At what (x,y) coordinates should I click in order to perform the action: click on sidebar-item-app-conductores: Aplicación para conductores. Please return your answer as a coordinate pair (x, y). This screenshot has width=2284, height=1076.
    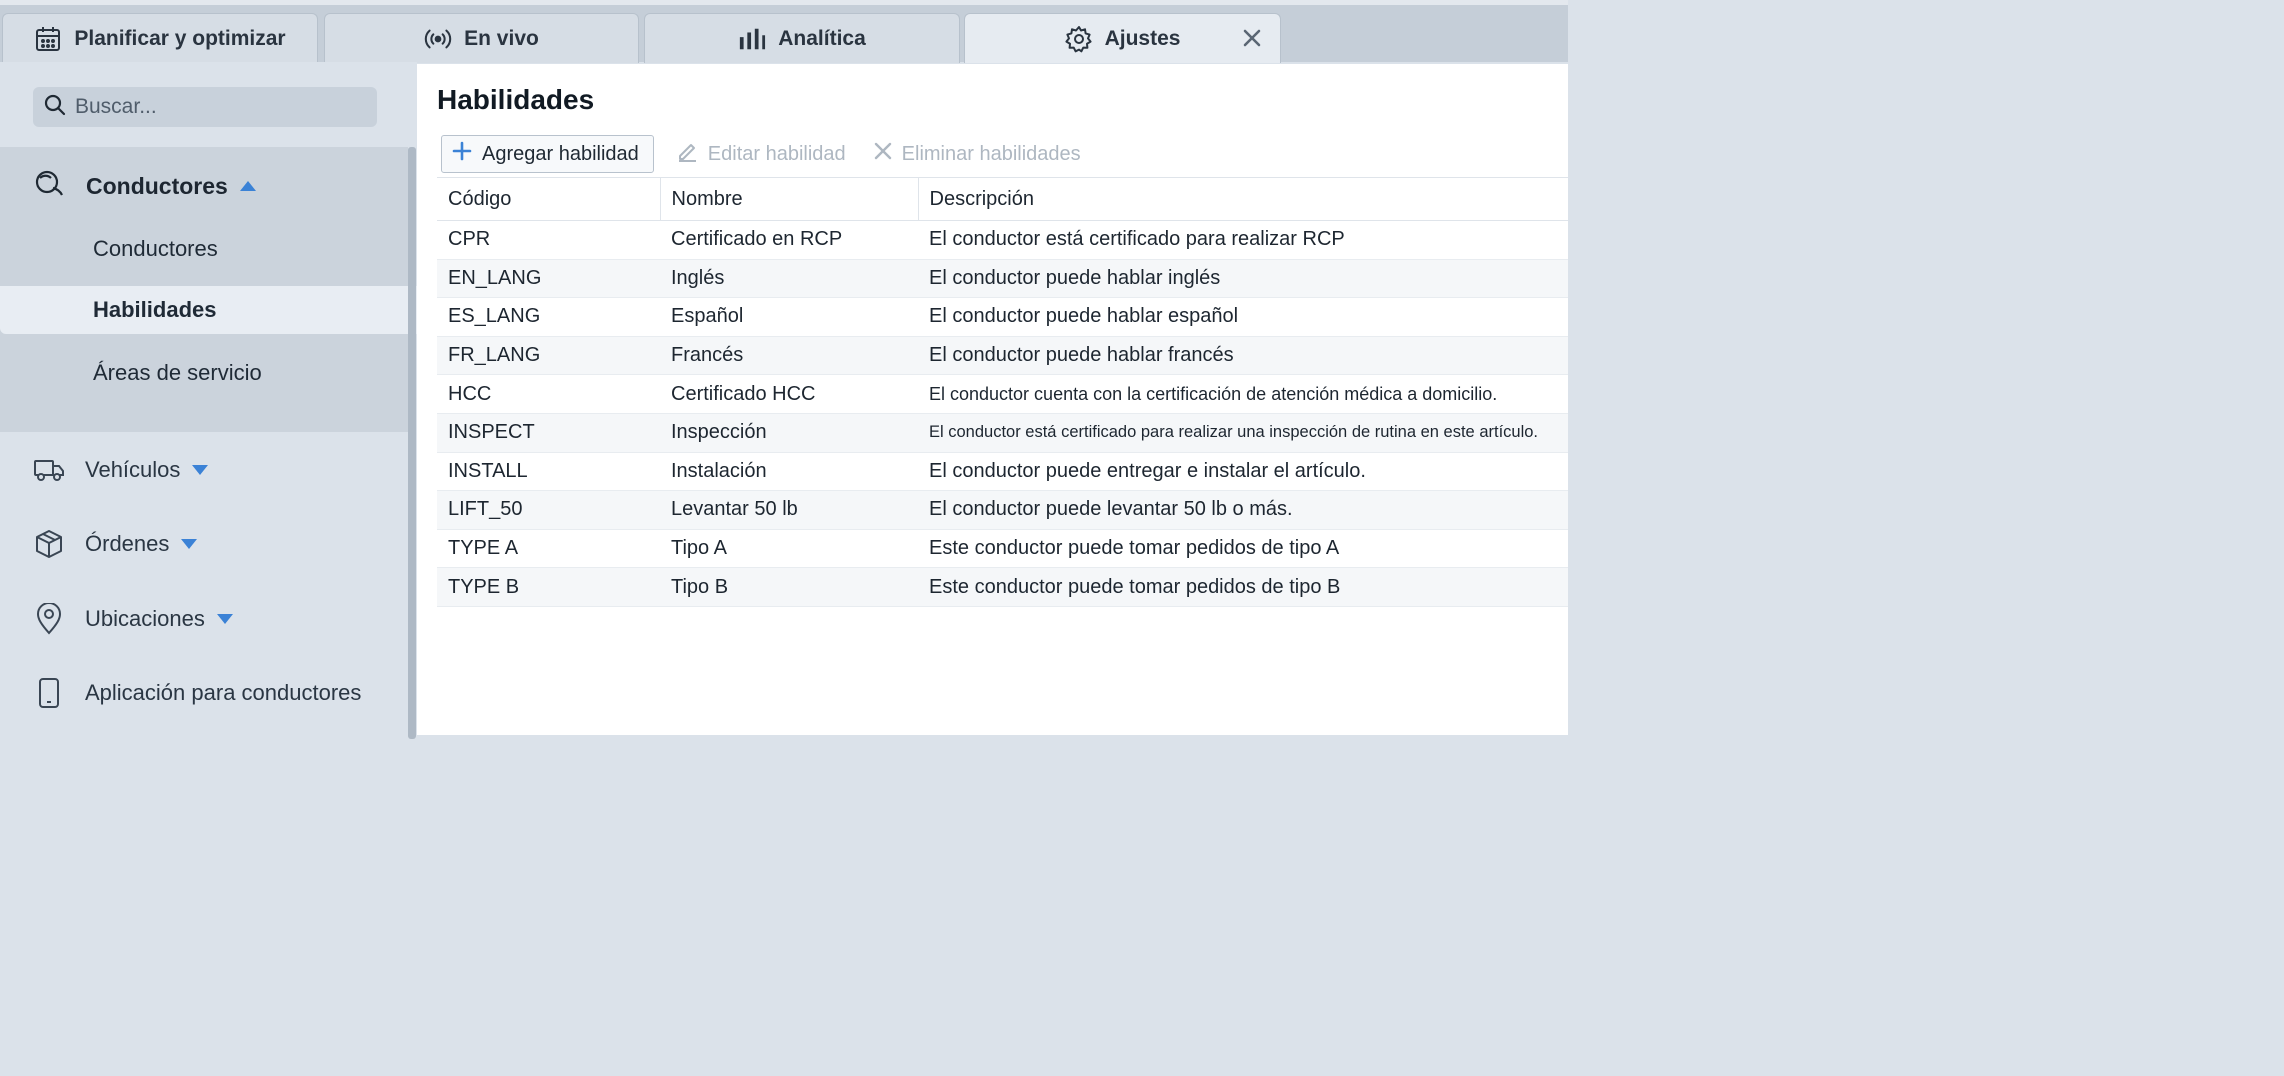
    Looking at the image, I should click on (204, 693).